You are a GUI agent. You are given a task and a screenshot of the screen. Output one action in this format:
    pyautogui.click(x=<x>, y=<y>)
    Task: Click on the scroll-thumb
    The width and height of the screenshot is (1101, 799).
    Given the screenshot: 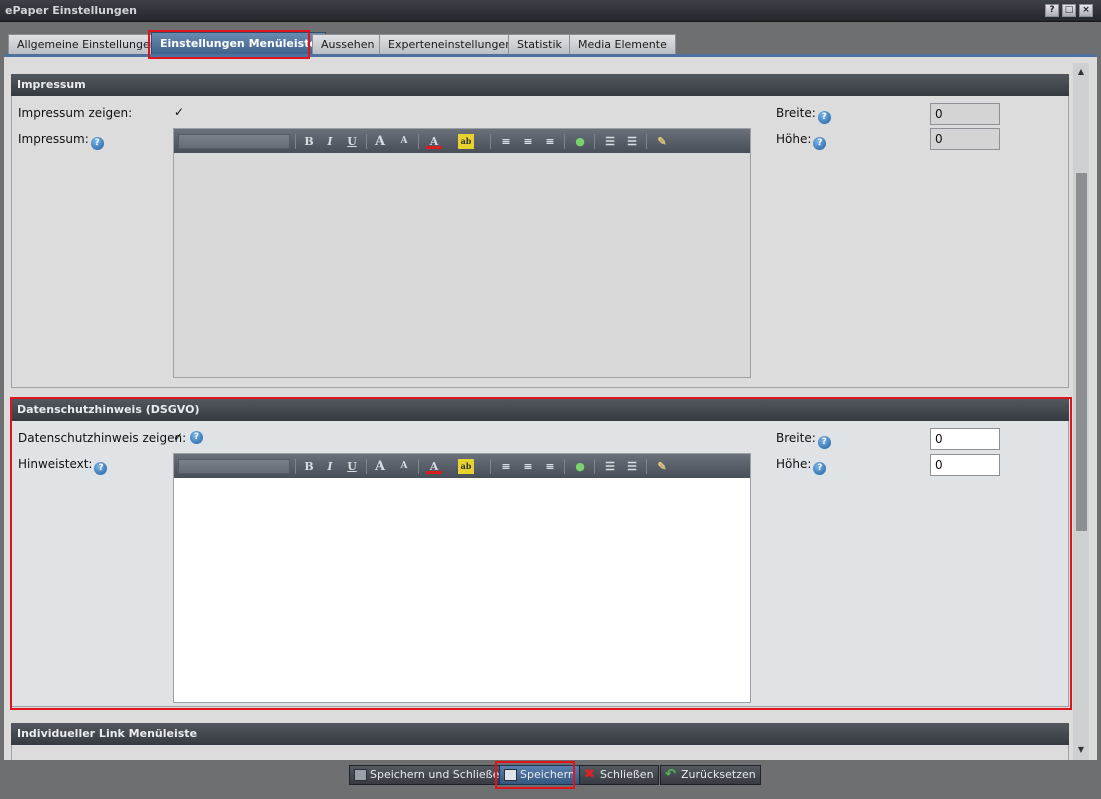 What is the action you would take?
    pyautogui.click(x=1081, y=352)
    